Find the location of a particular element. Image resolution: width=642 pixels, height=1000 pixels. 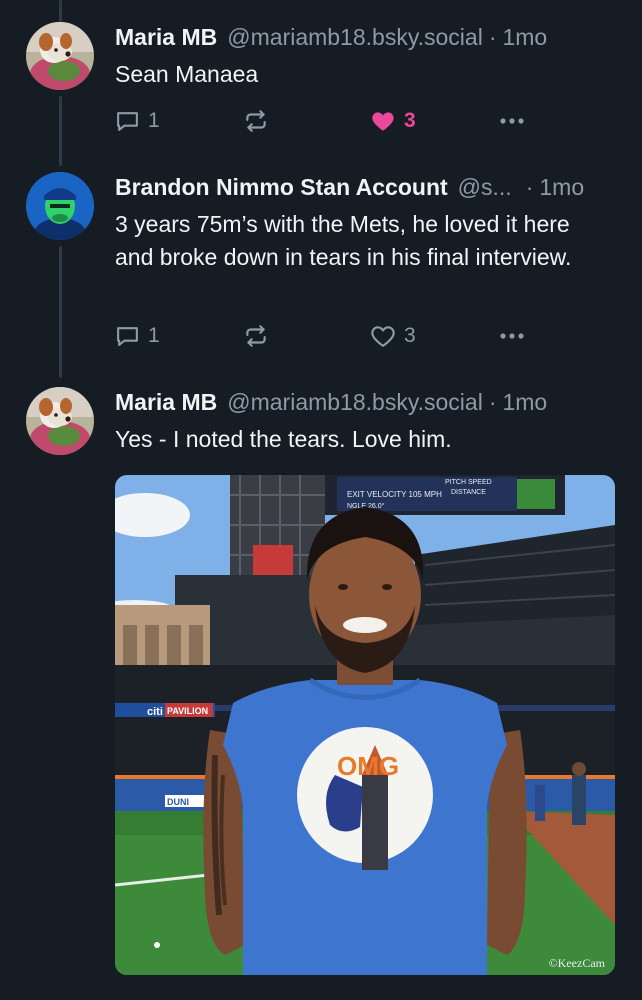

player-avatar is located at coordinates (60, 206).